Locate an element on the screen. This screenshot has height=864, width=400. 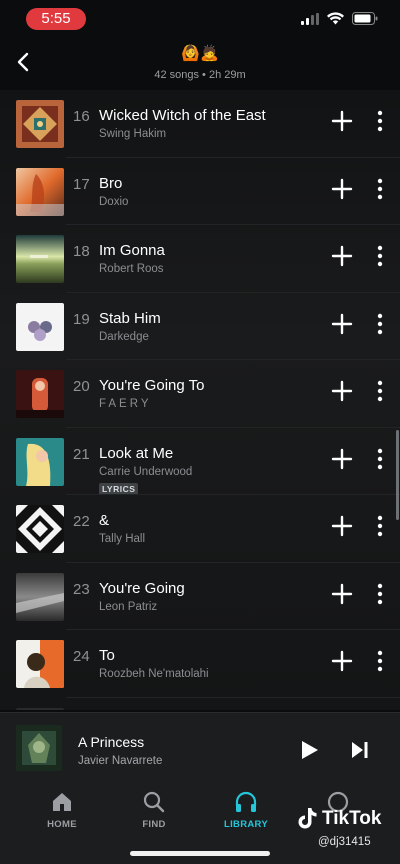
track-number: 19 is located at coordinates (81, 319).